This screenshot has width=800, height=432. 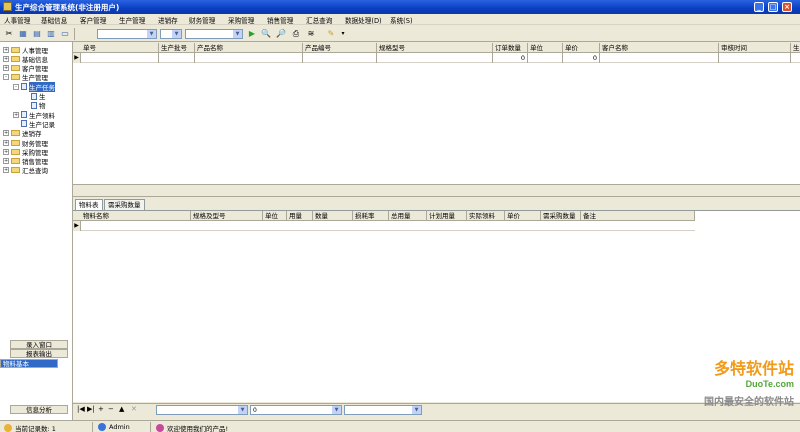 I want to click on tree-item: 物, so click(x=34, y=105).